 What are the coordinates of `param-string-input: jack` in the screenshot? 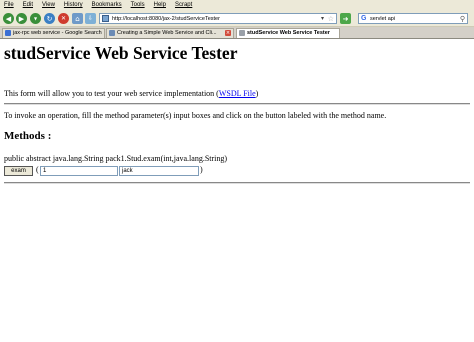 It's located at (159, 171).